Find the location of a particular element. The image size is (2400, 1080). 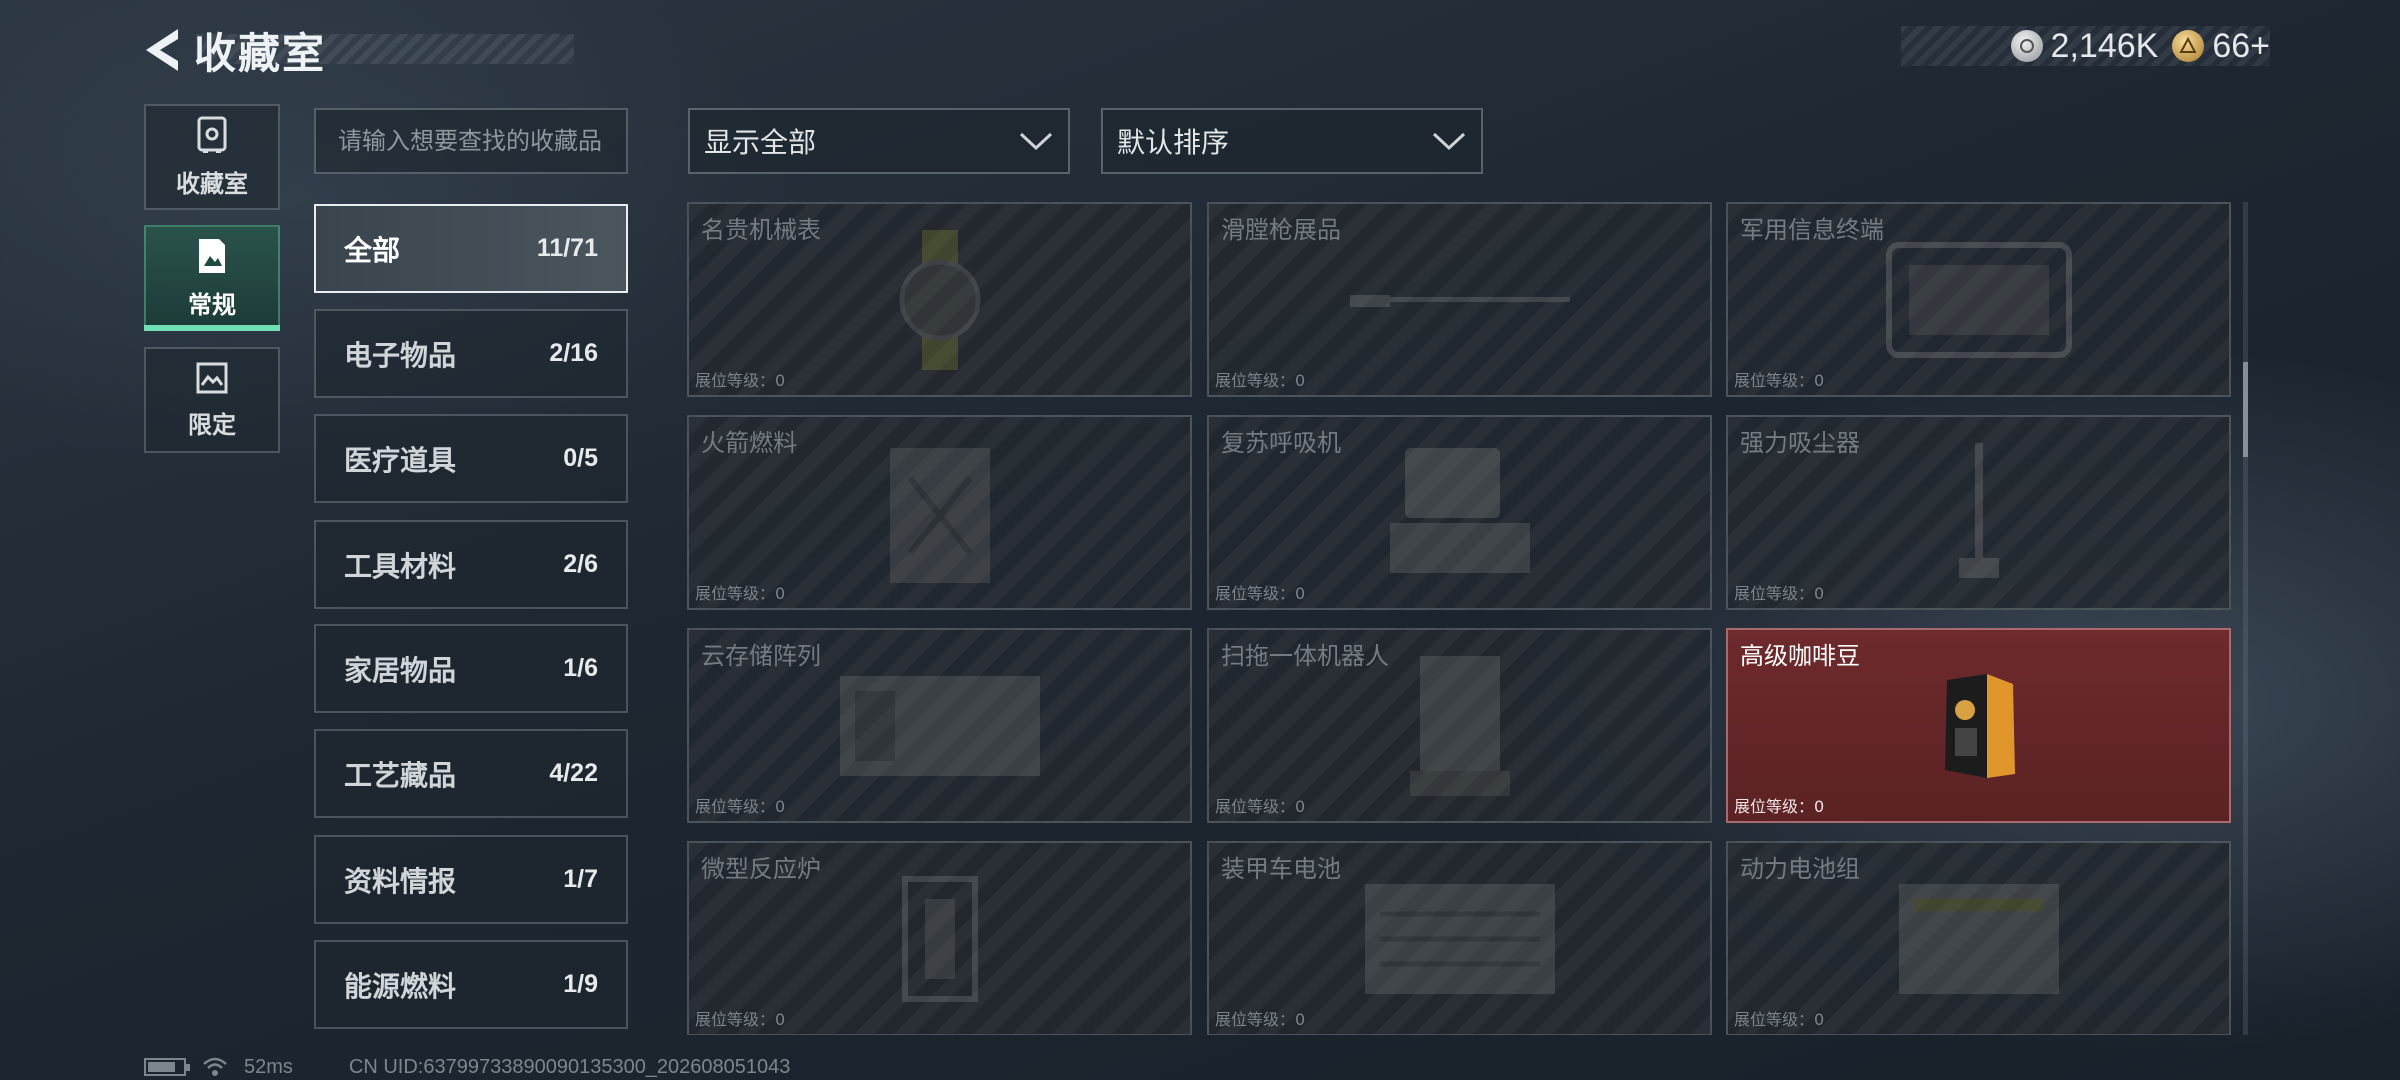

page-title: 收藏室 is located at coordinates (260, 53).